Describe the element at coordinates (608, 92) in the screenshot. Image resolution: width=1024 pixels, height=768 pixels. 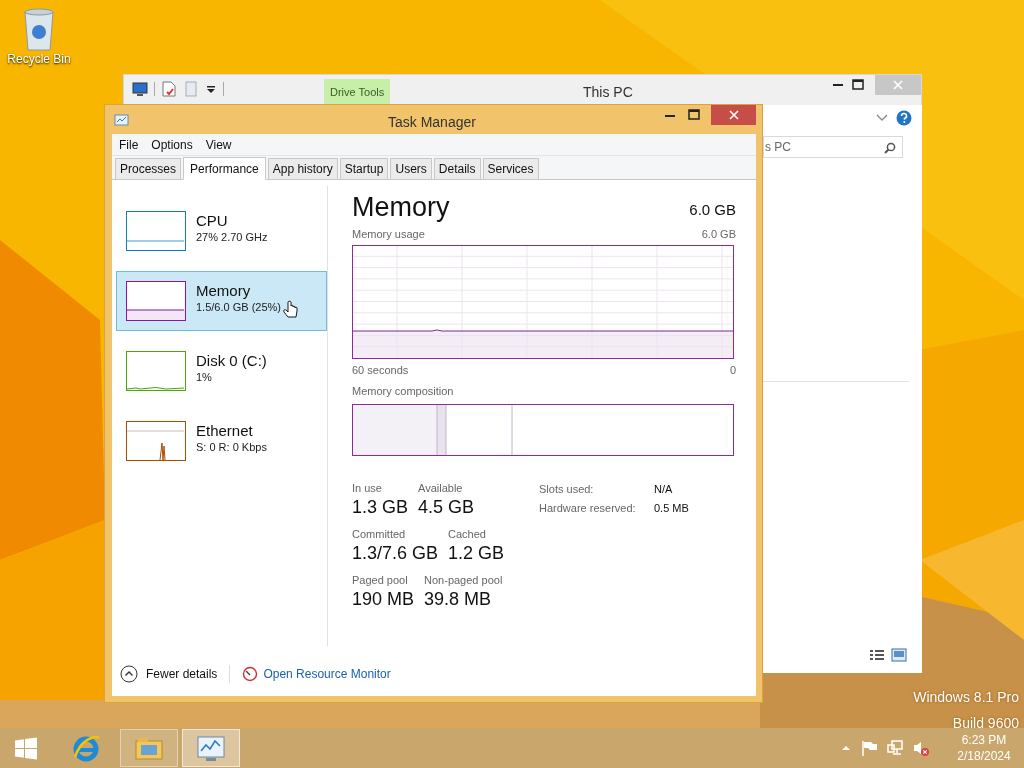
I see `window-title: This PC` at that location.